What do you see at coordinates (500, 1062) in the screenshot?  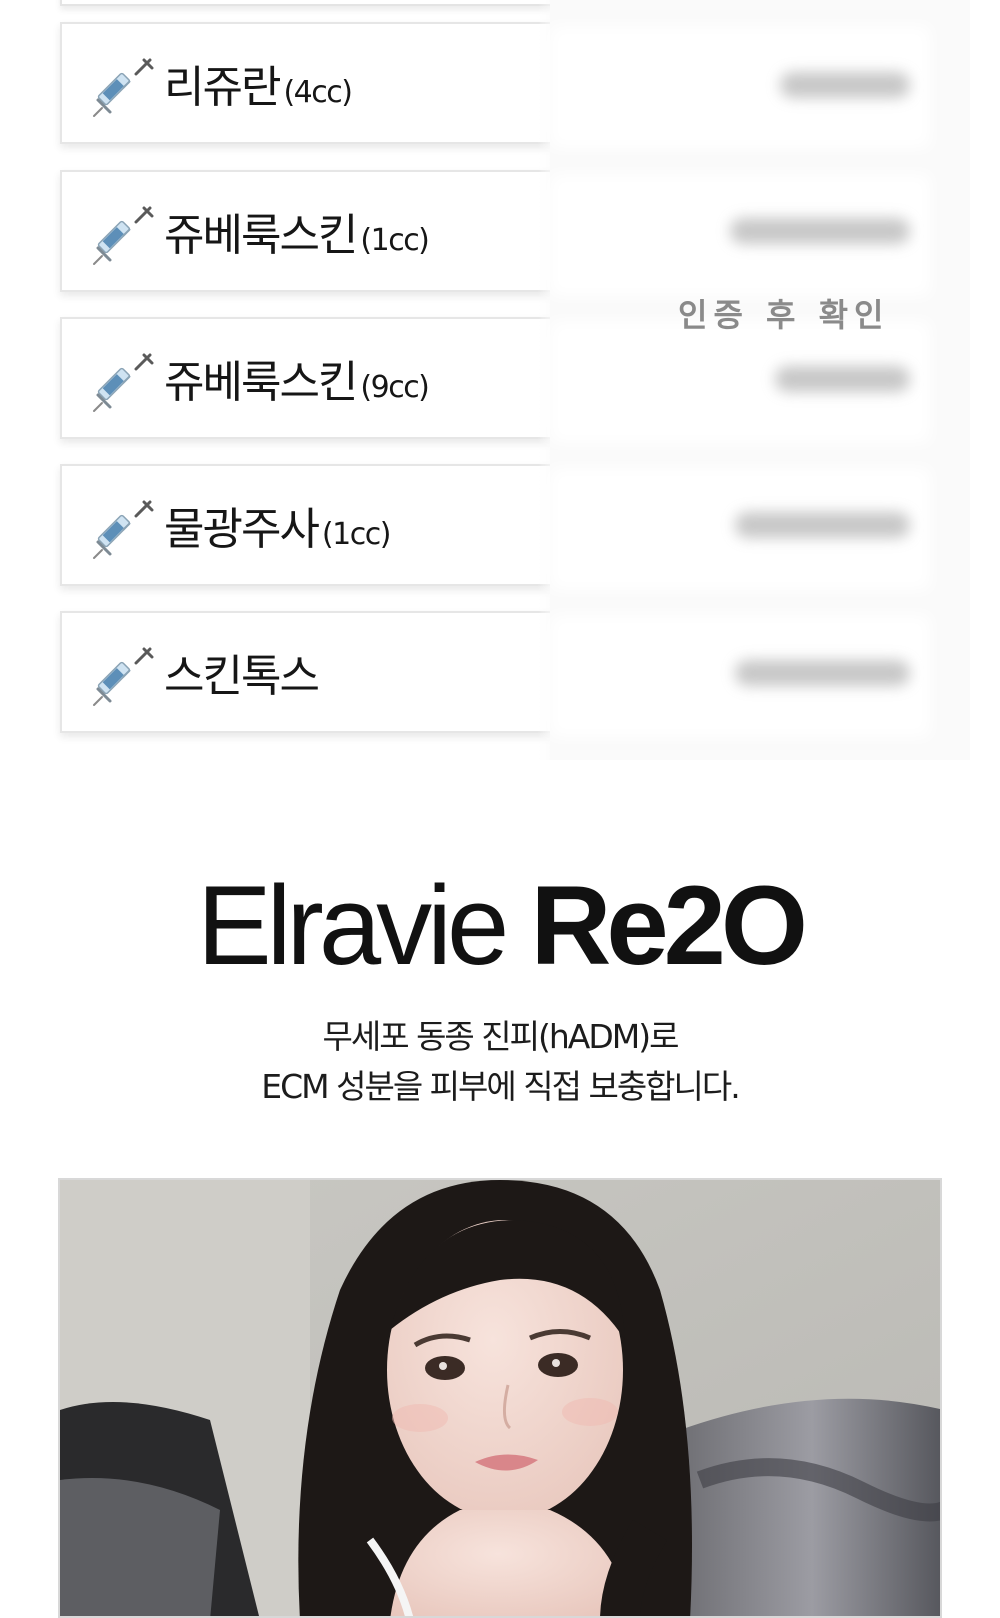 I see `product-description: 무세포 동종 진피(hADM)로 ECM 성분을 피부에 직접 보충합니다.` at bounding box center [500, 1062].